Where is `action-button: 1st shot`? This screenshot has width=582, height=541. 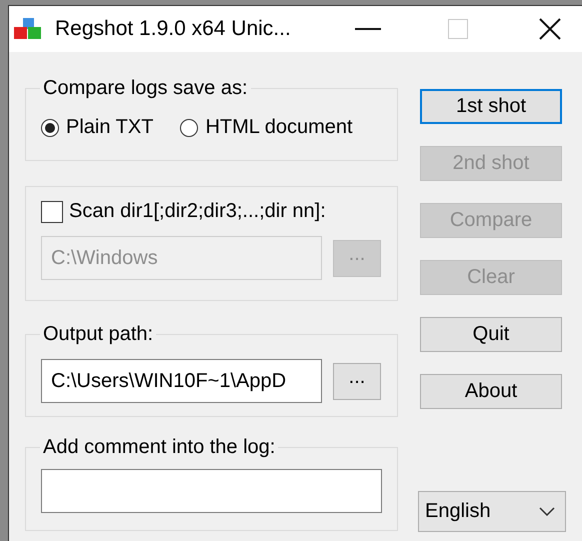 action-button: 1st shot is located at coordinates (491, 106).